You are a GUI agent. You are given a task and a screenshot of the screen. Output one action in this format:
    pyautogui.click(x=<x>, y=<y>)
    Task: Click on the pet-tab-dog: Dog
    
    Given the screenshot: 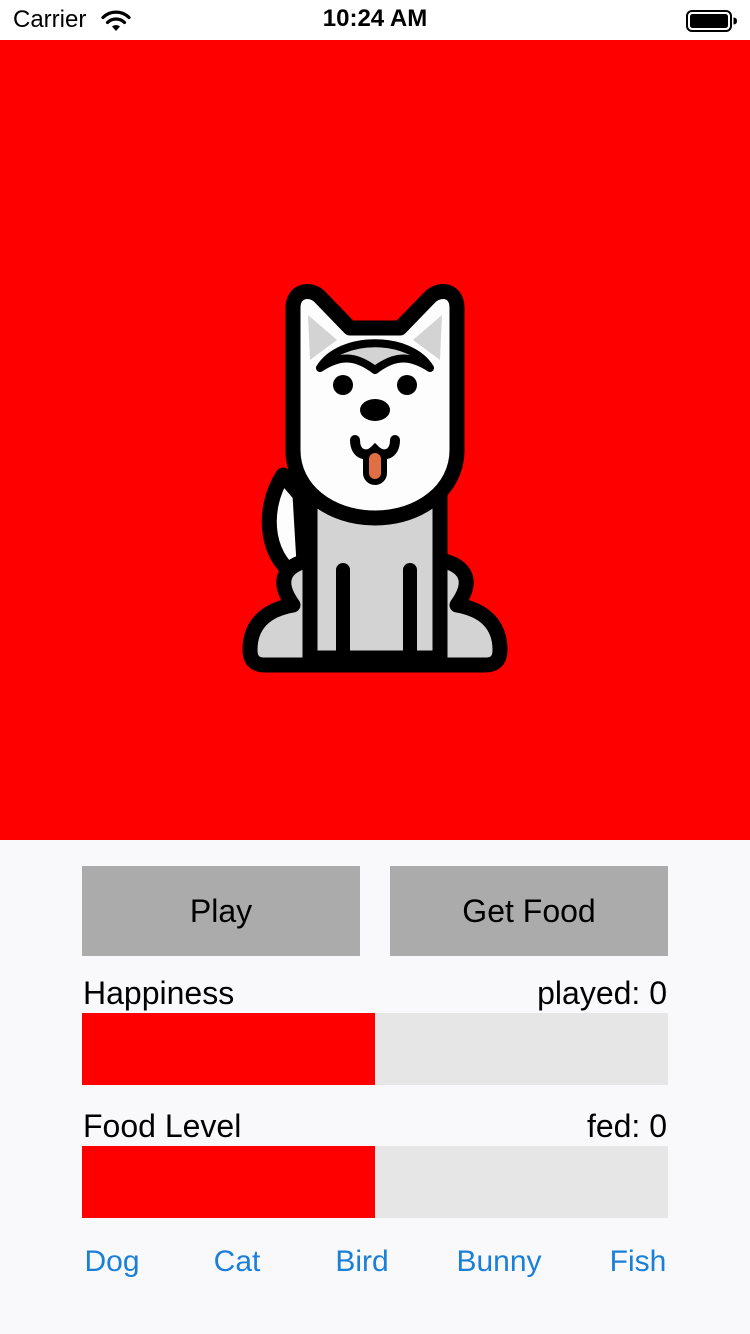 What is the action you would take?
    pyautogui.click(x=111, y=1262)
    